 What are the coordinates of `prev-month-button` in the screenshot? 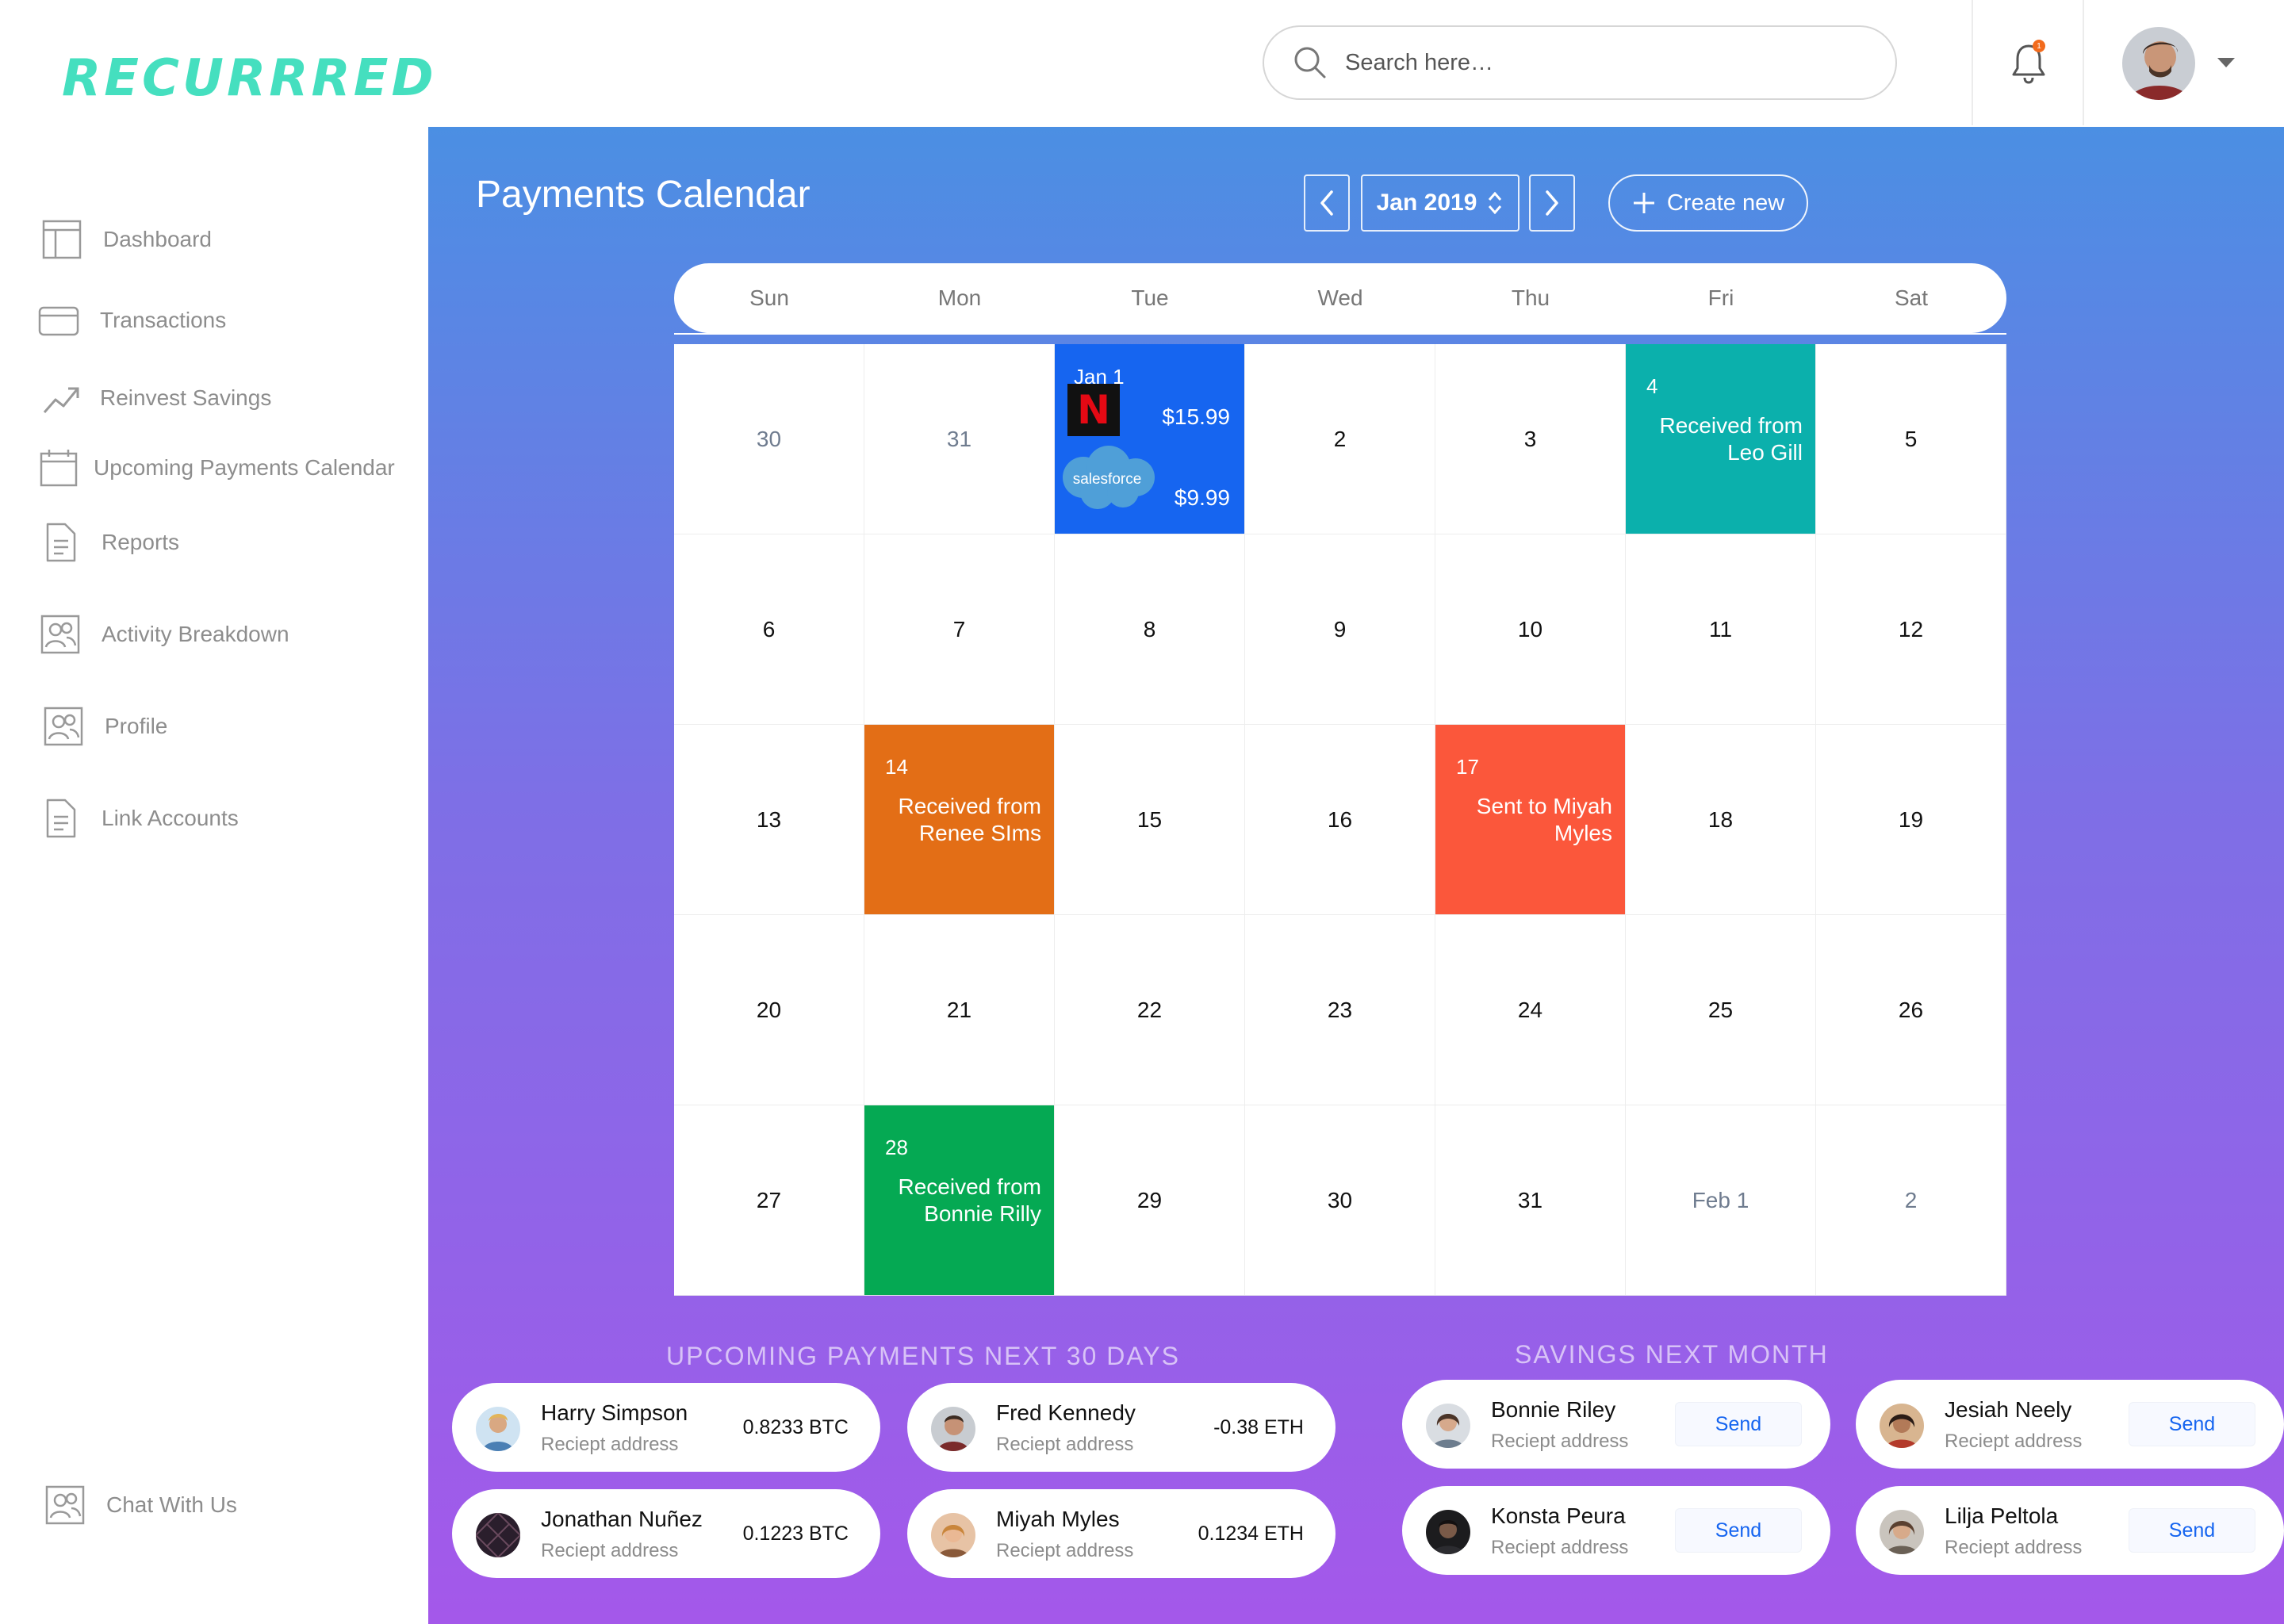 It's located at (1327, 203).